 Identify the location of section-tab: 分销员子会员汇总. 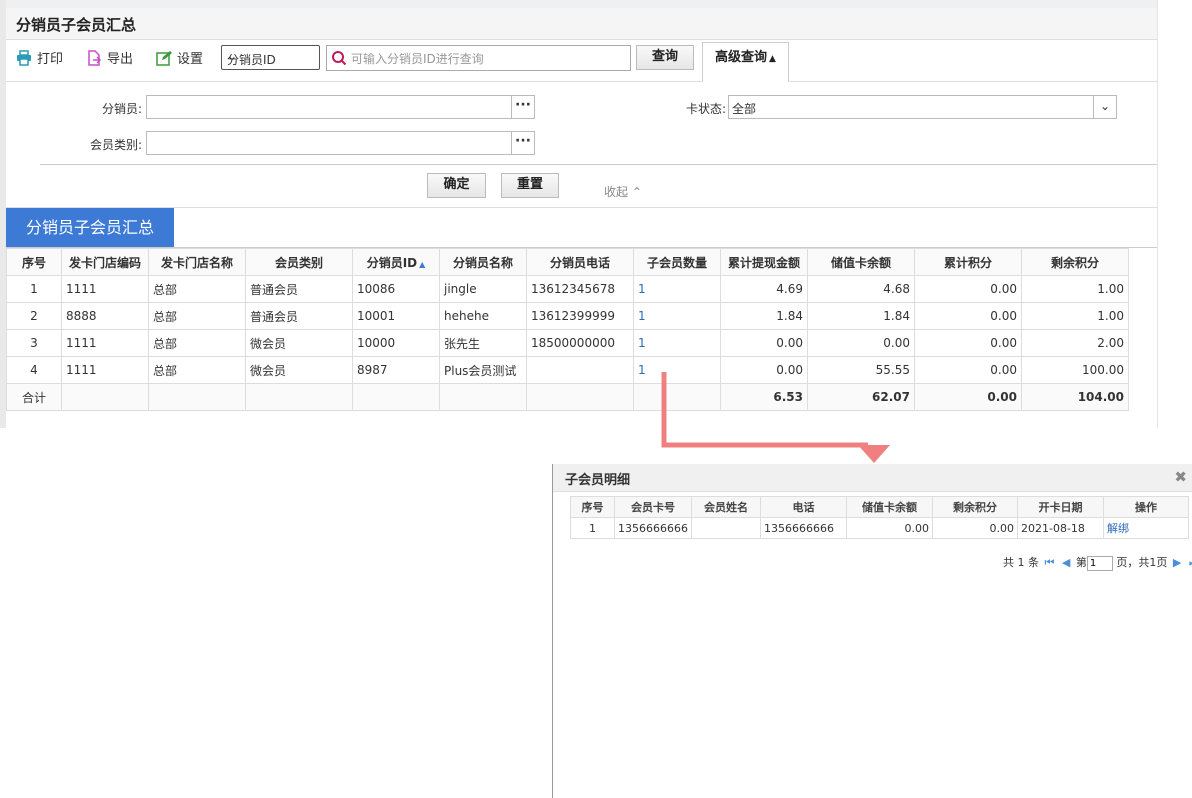
(90, 227).